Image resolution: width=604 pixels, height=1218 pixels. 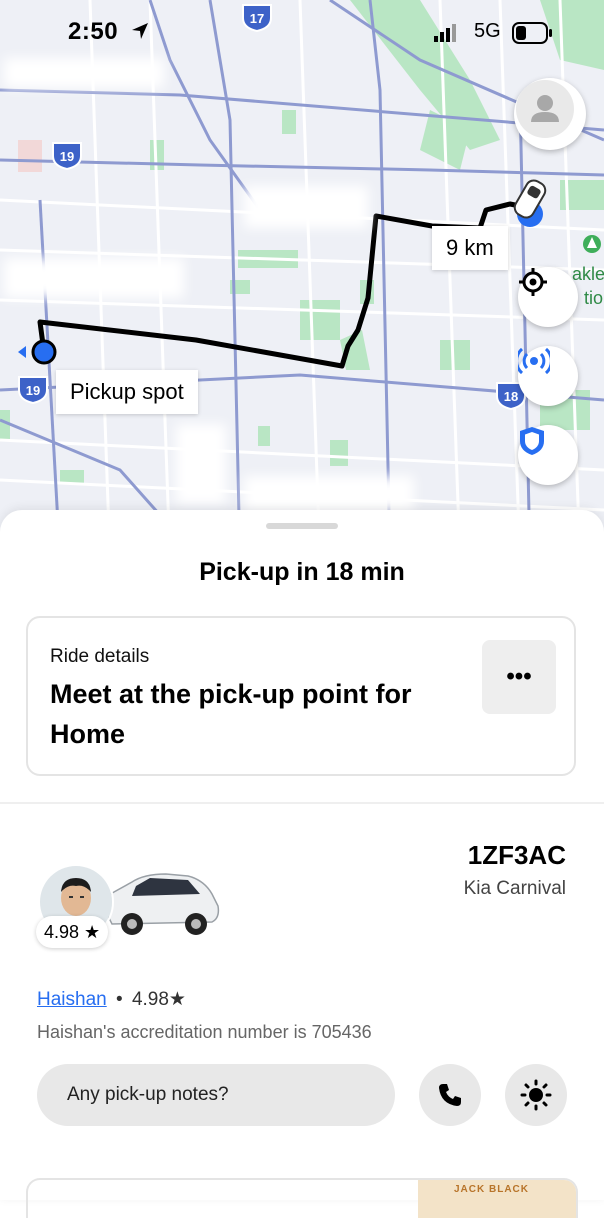 What do you see at coordinates (302, 526) in the screenshot?
I see `sheet-grabber` at bounding box center [302, 526].